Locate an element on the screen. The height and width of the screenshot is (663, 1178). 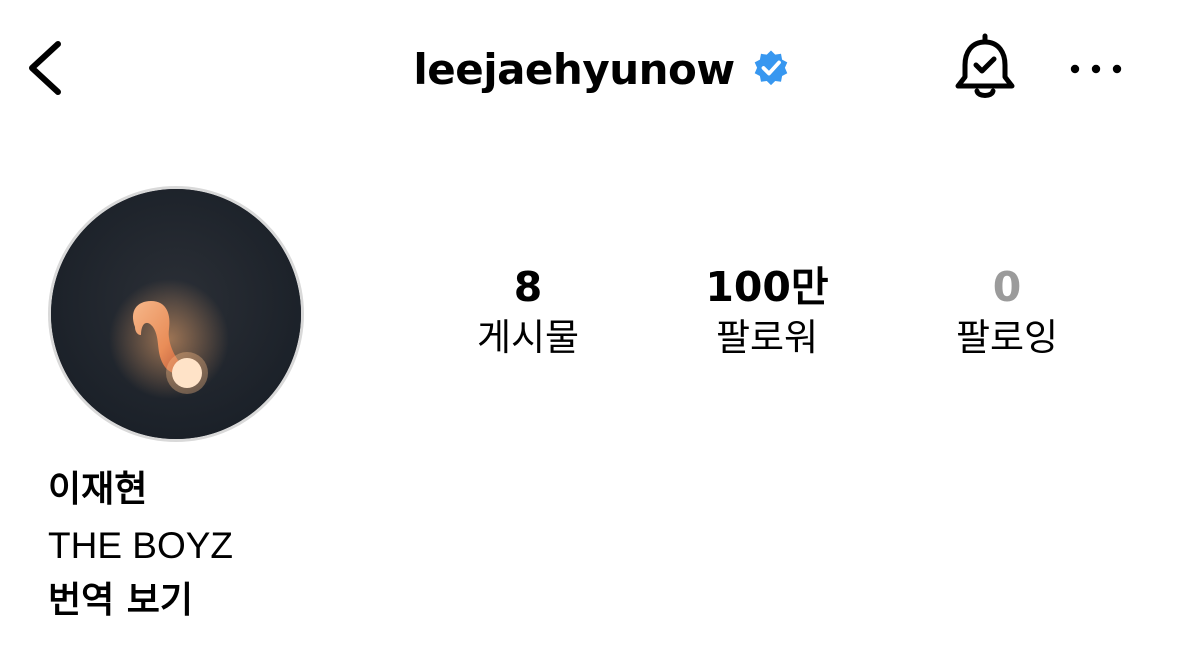
verified-badge-icon is located at coordinates (770, 68).